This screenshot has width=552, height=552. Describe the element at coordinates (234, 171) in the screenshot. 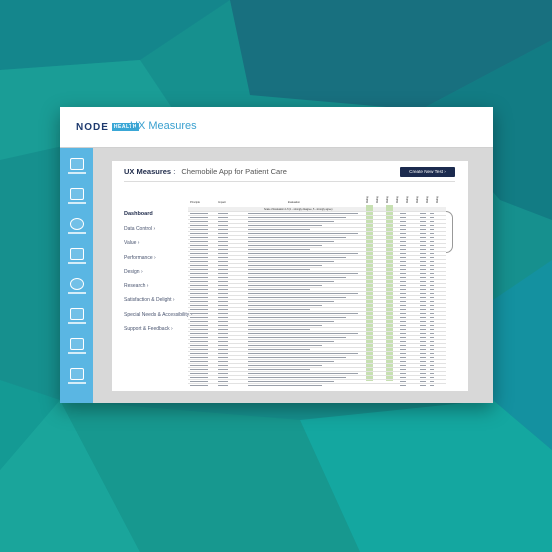

I see `title-subtitle: Chemobile App for Patient Care` at that location.